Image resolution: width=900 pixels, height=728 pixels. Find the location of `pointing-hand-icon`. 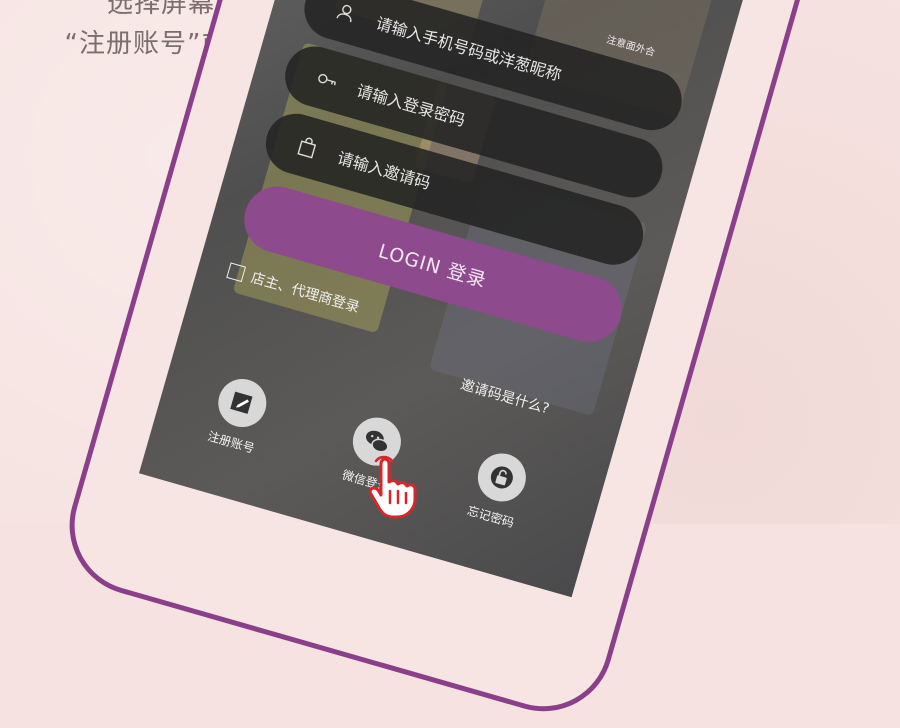

pointing-hand-icon is located at coordinates (392, 487).